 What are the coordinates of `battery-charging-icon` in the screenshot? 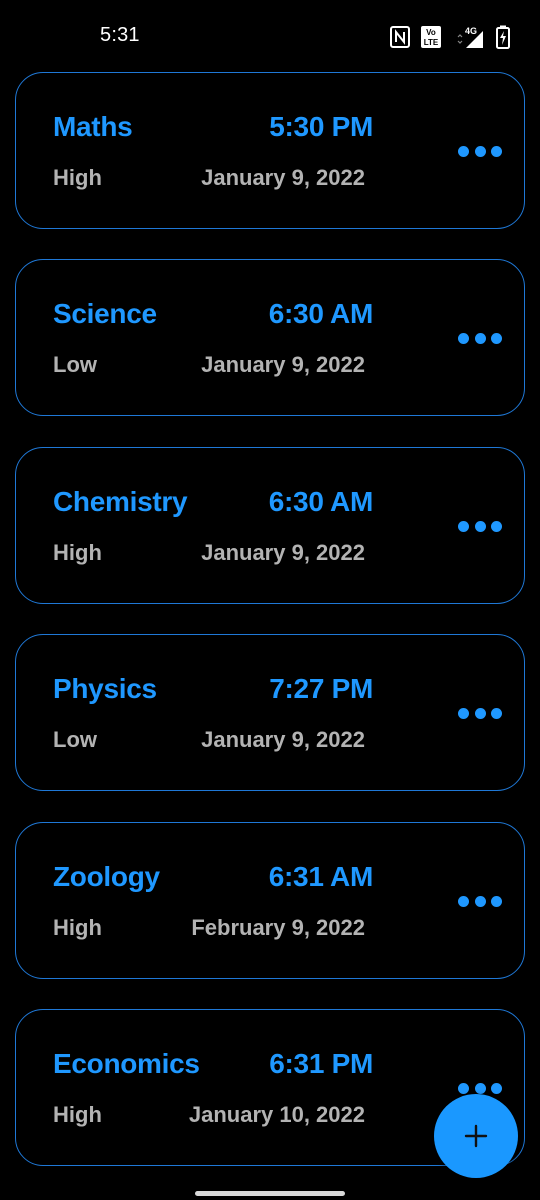 It's located at (503, 37).